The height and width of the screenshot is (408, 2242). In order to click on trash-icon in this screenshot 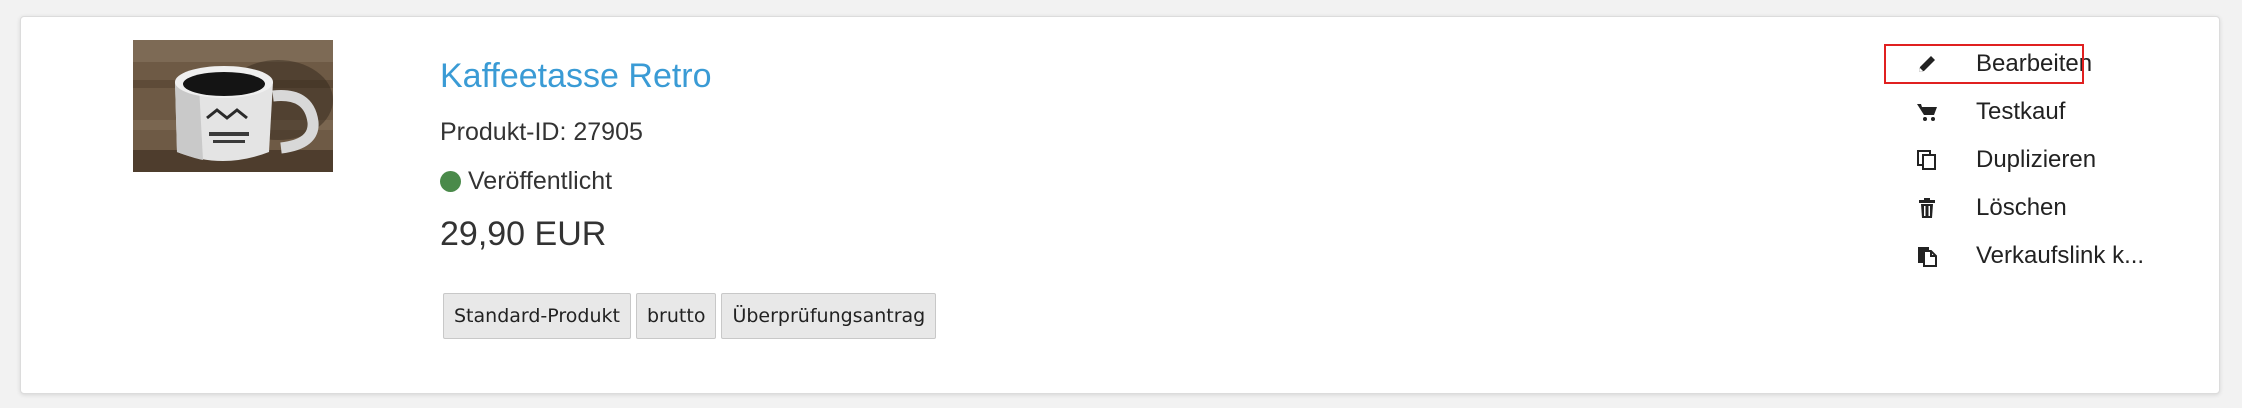, I will do `click(1927, 208)`.